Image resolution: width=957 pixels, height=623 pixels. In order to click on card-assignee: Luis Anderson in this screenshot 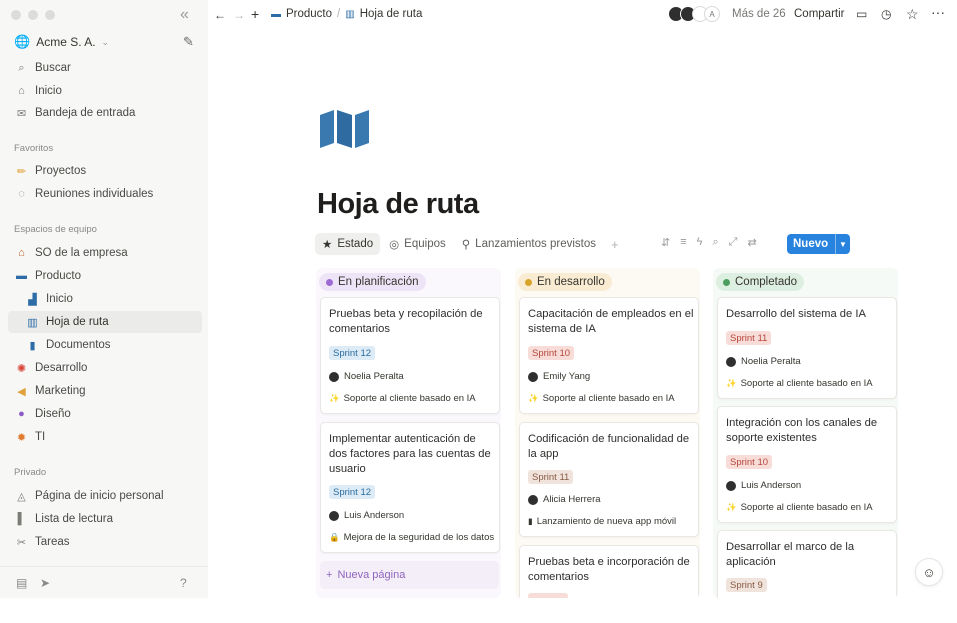, I will do `click(763, 485)`.